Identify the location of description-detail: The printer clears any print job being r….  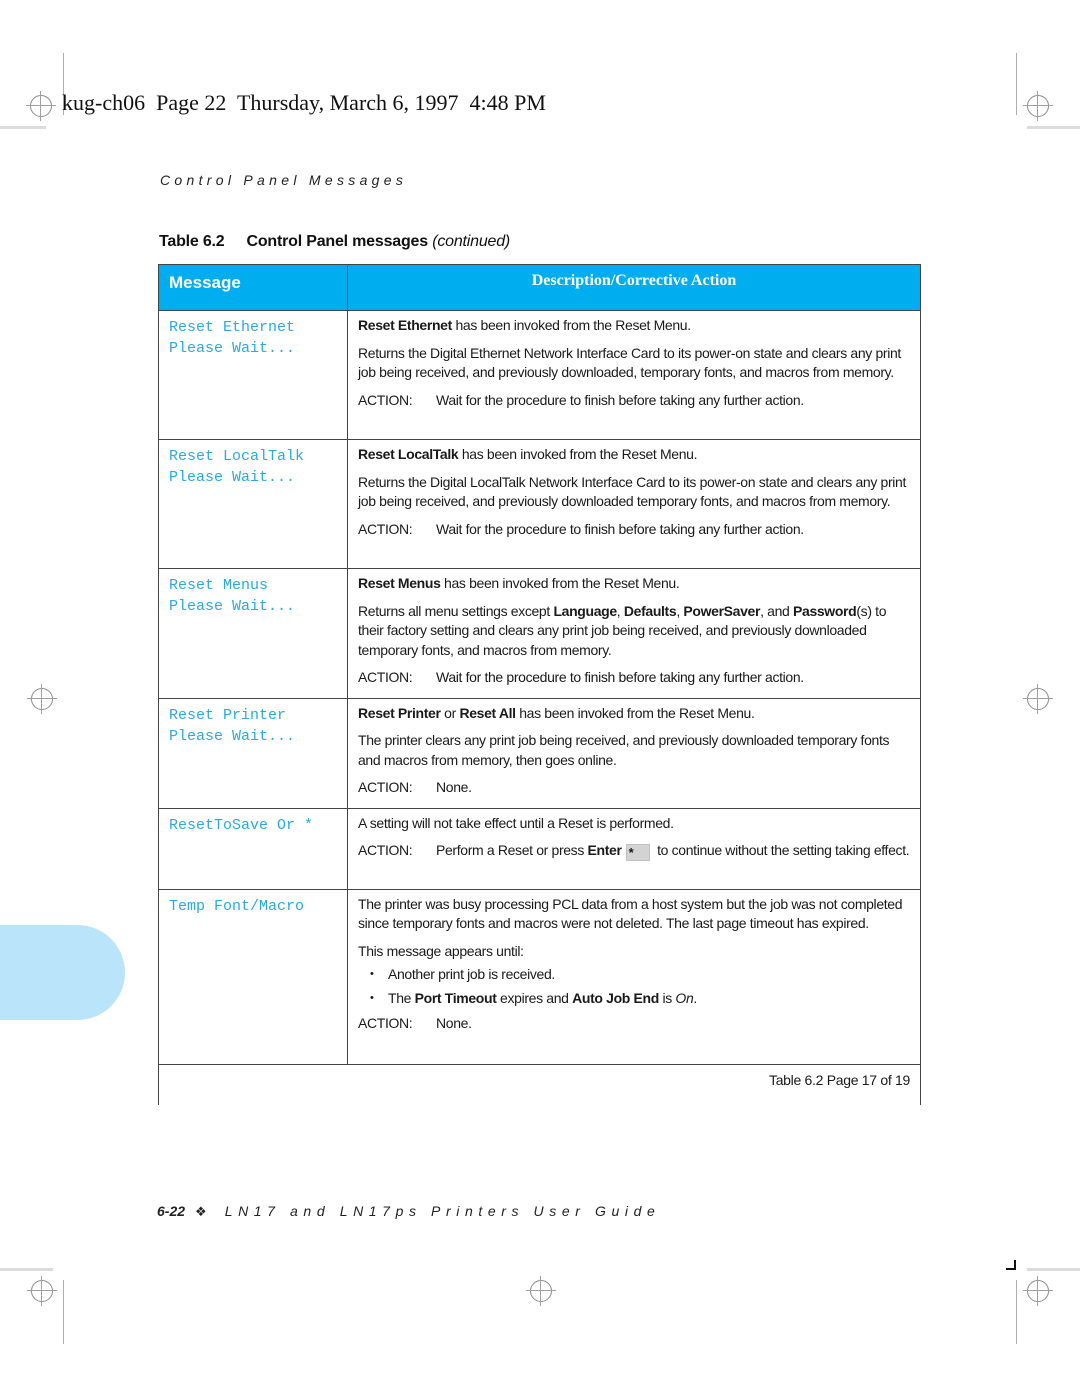
(624, 750).